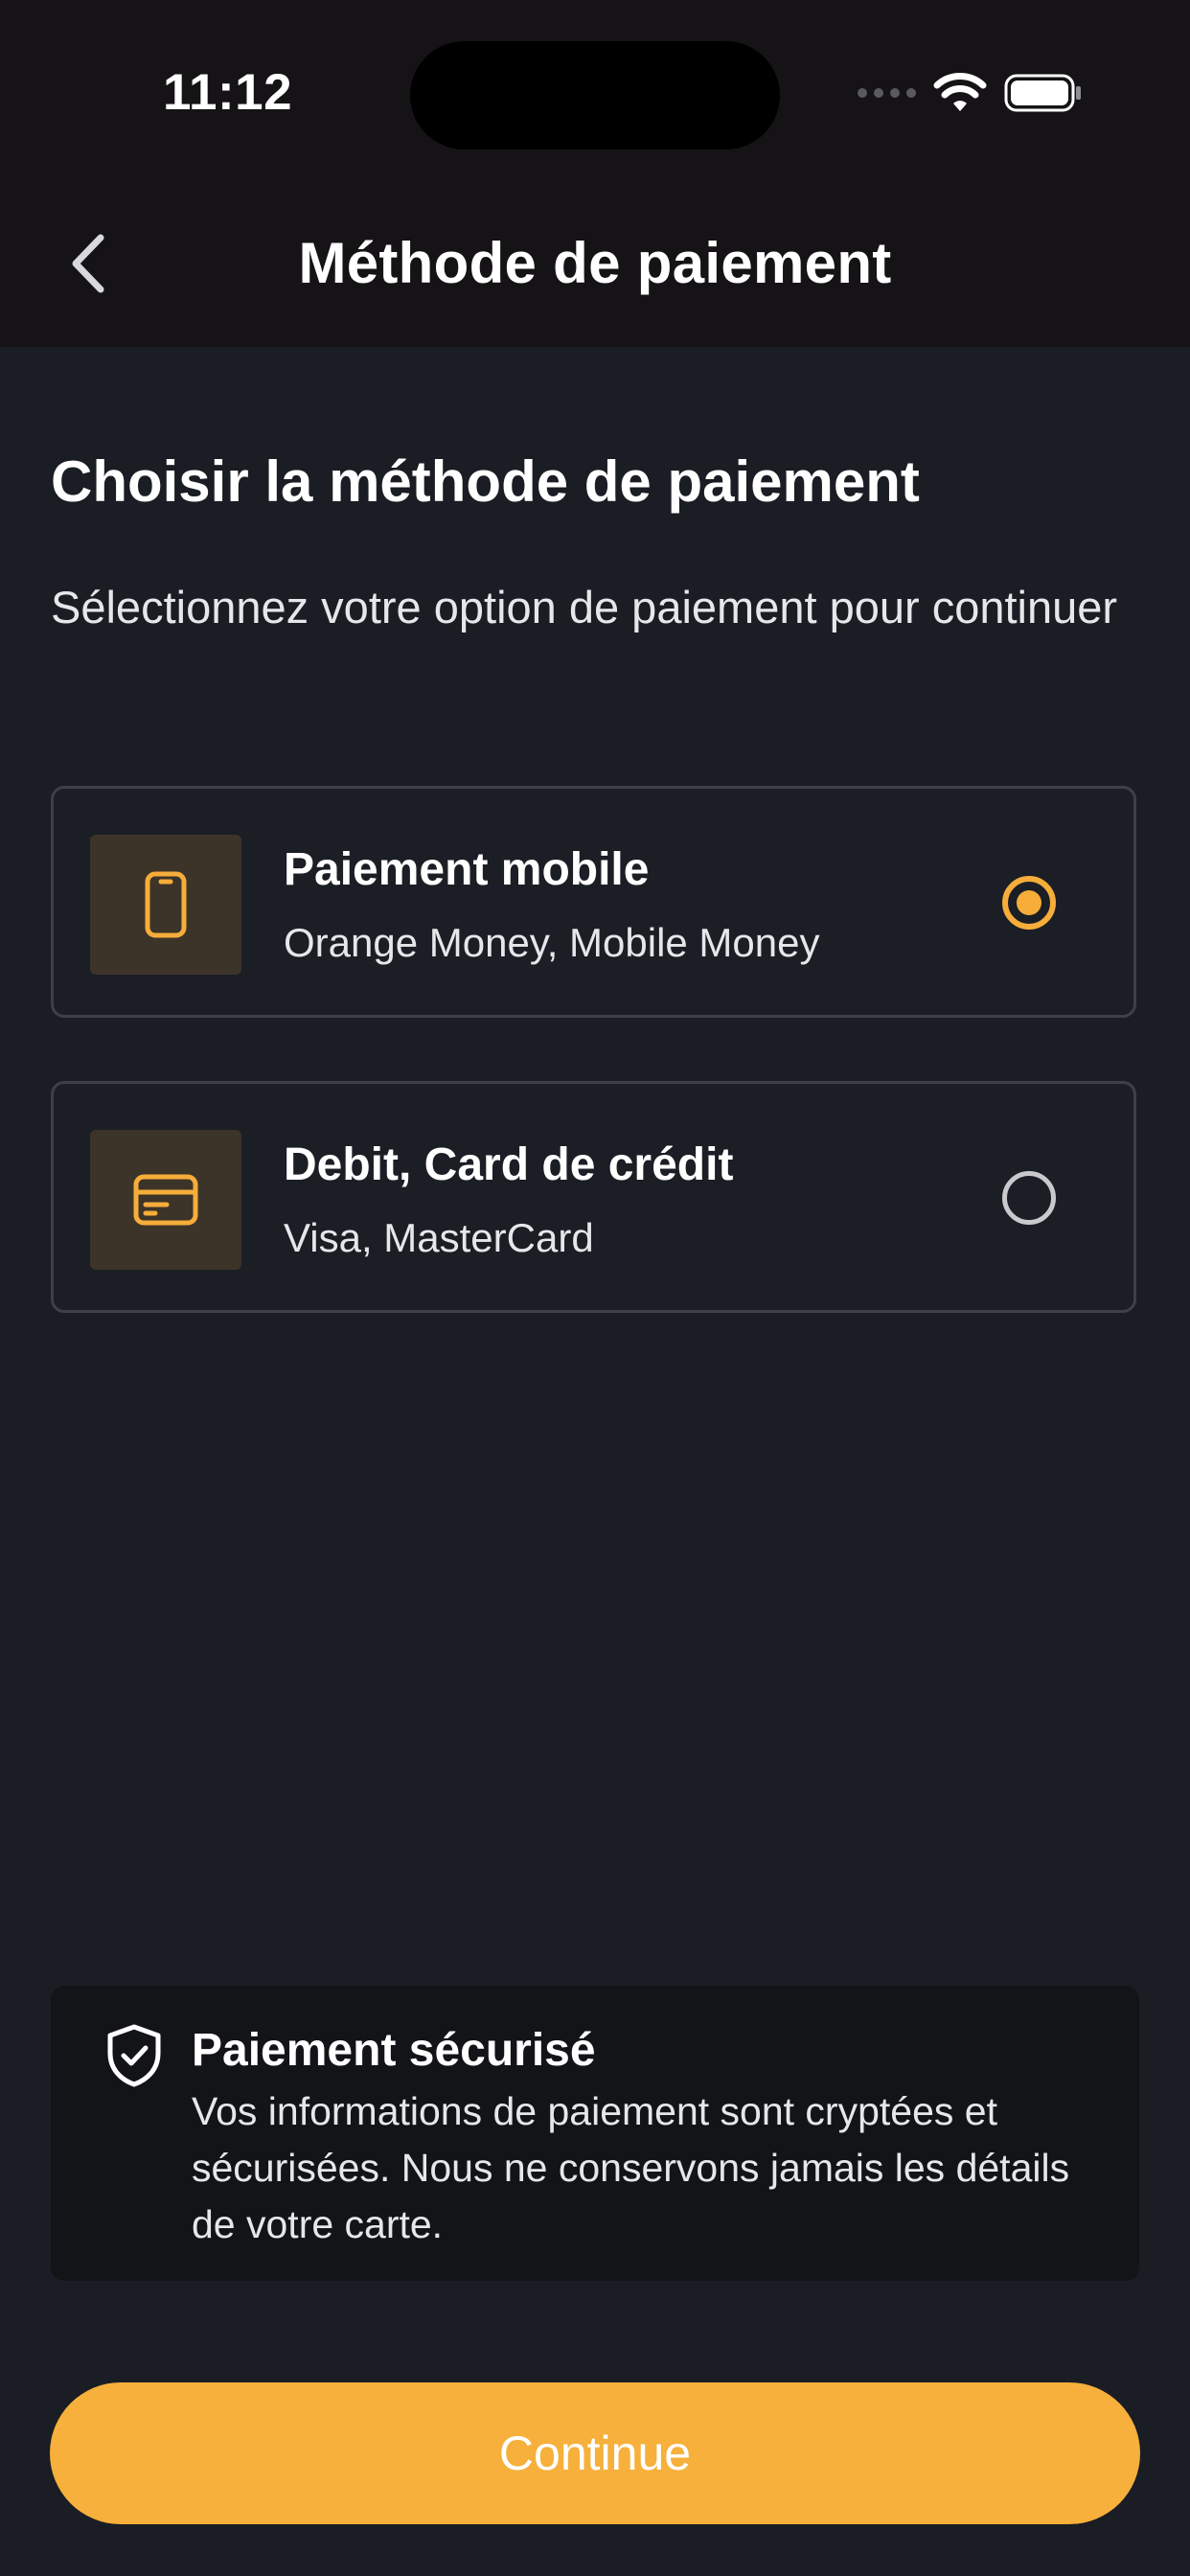  I want to click on option-subtitle: Orange Money, Mobile Money, so click(552, 942).